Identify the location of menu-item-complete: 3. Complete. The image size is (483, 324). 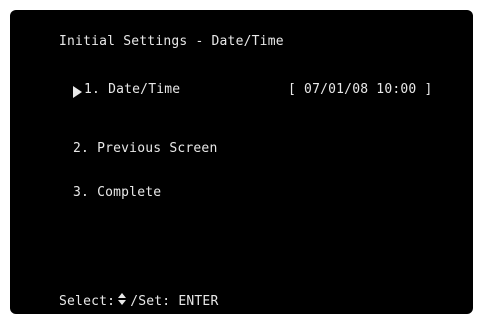
(117, 193).